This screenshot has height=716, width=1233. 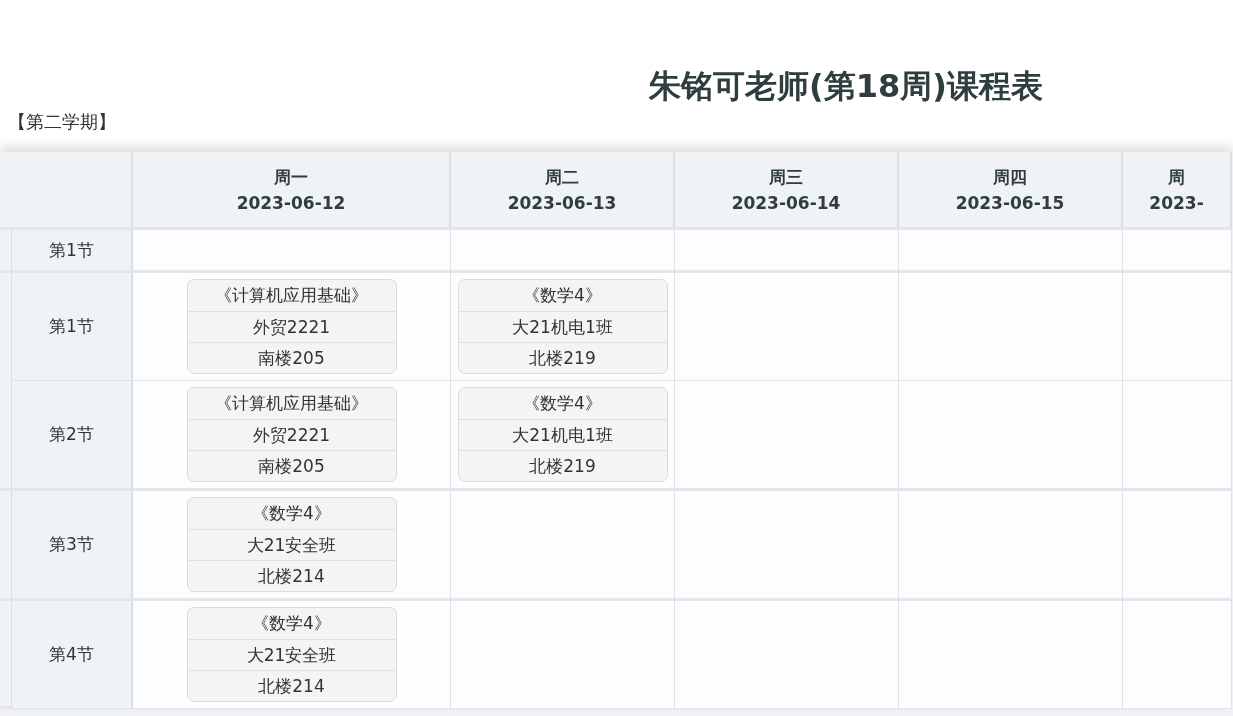 What do you see at coordinates (1176, 177) in the screenshot?
I see `weekday: 周` at bounding box center [1176, 177].